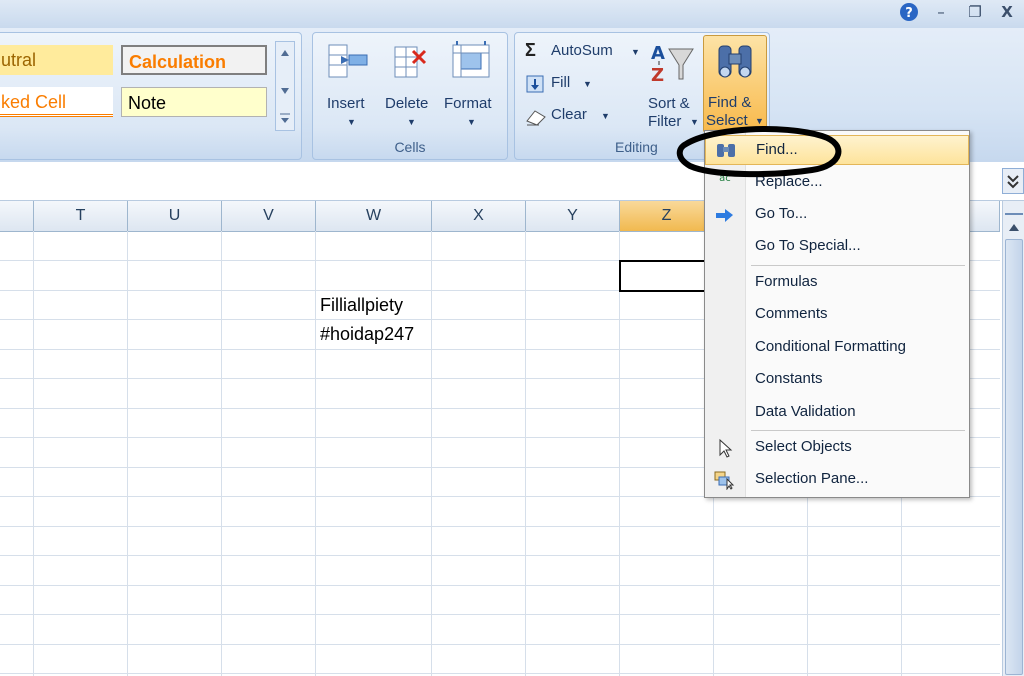 This screenshot has height=676, width=1024. Describe the element at coordinates (472, 83) in the screenshot. I see `format-button: Format ▼` at that location.